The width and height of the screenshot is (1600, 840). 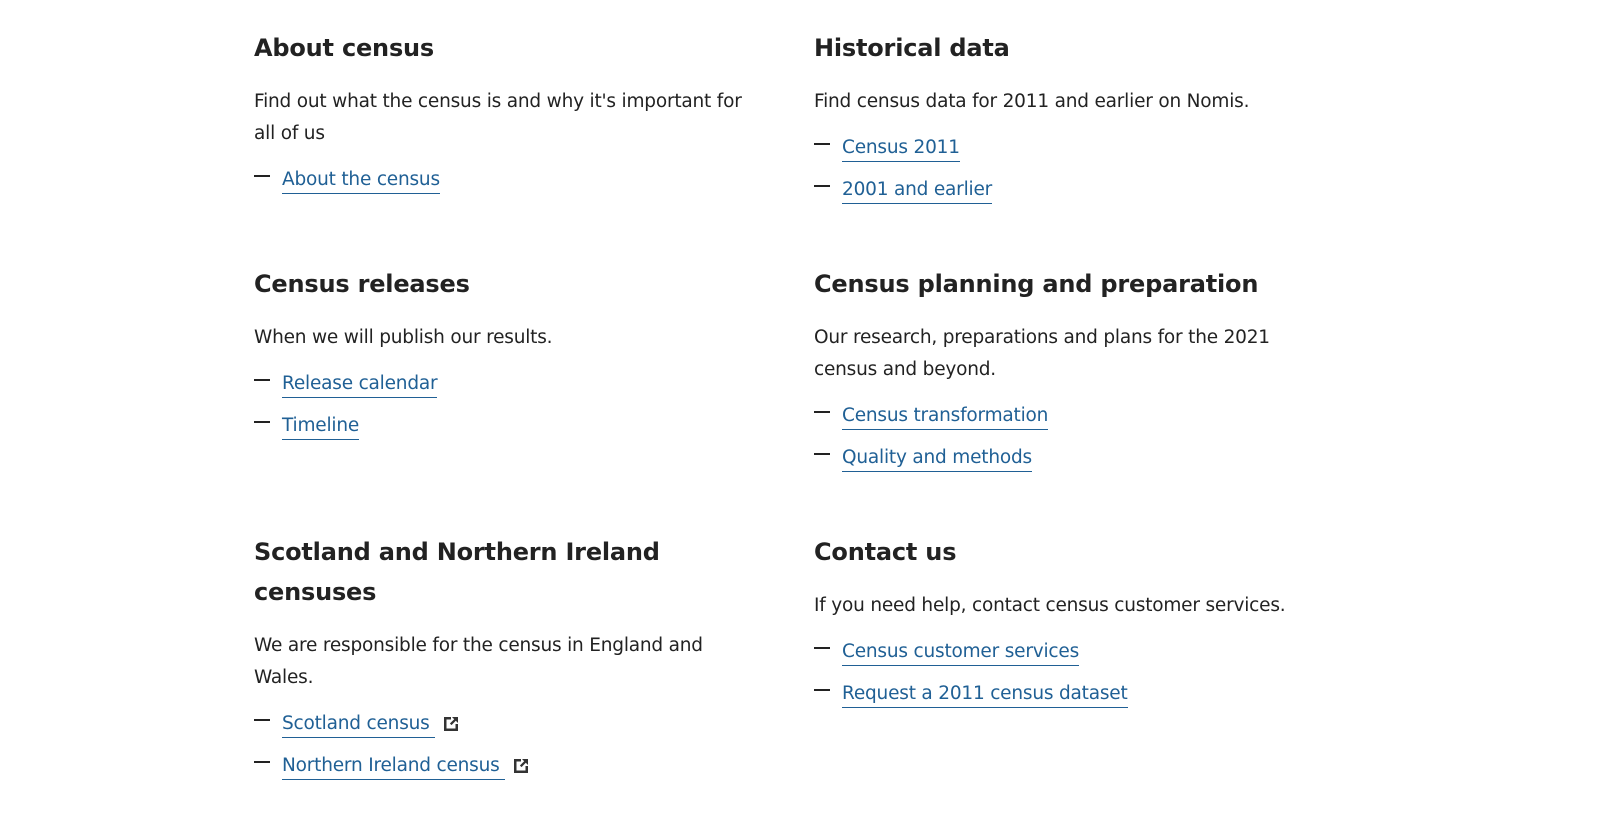 I want to click on list-item: Request a 2011 census dataset, so click(x=1064, y=694).